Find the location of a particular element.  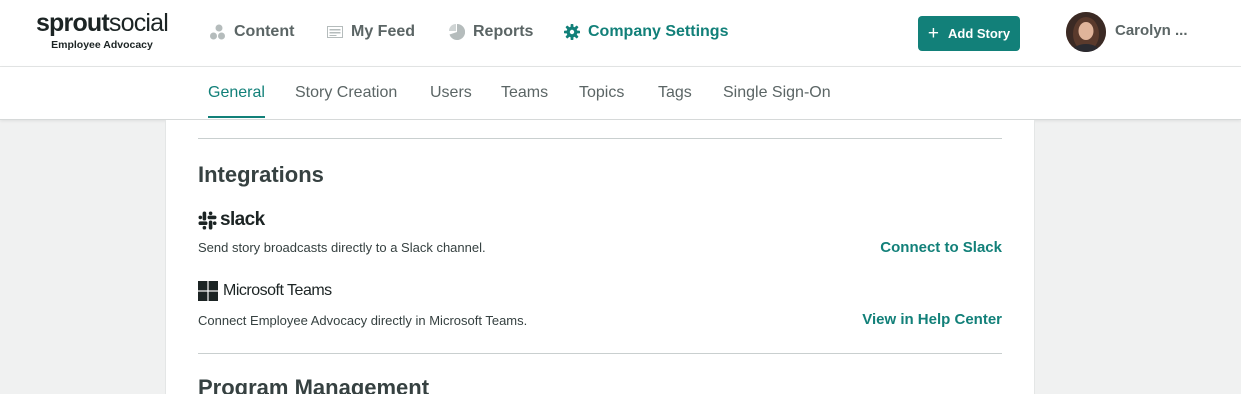

microsoft-teams-logo: Microsoft Teams is located at coordinates (265, 291).